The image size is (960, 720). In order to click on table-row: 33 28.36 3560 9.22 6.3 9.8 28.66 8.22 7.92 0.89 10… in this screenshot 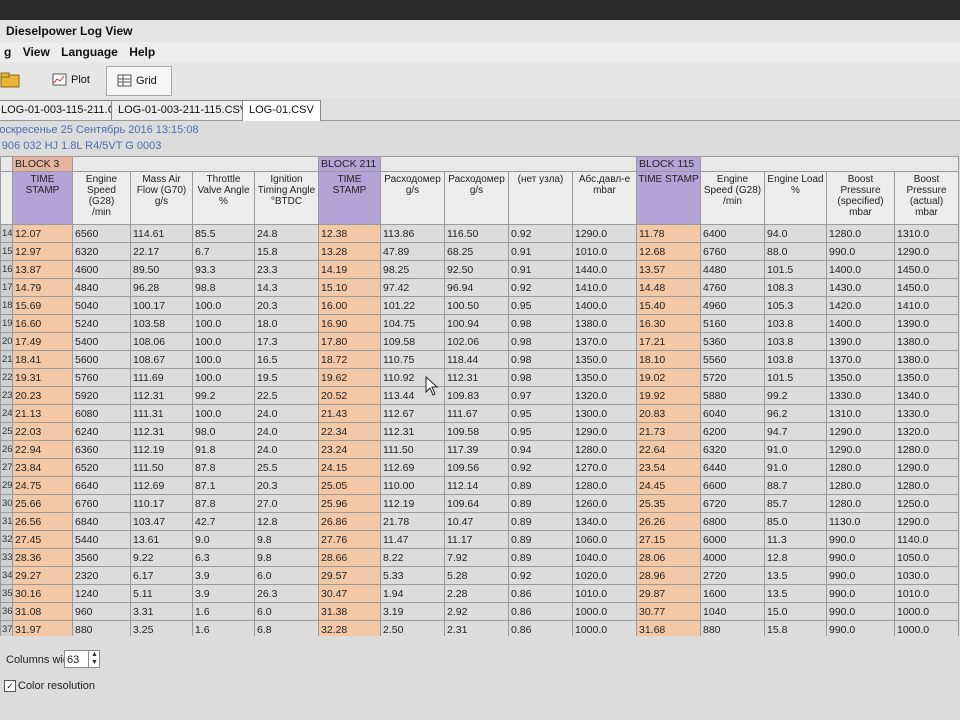, I will do `click(479, 557)`.